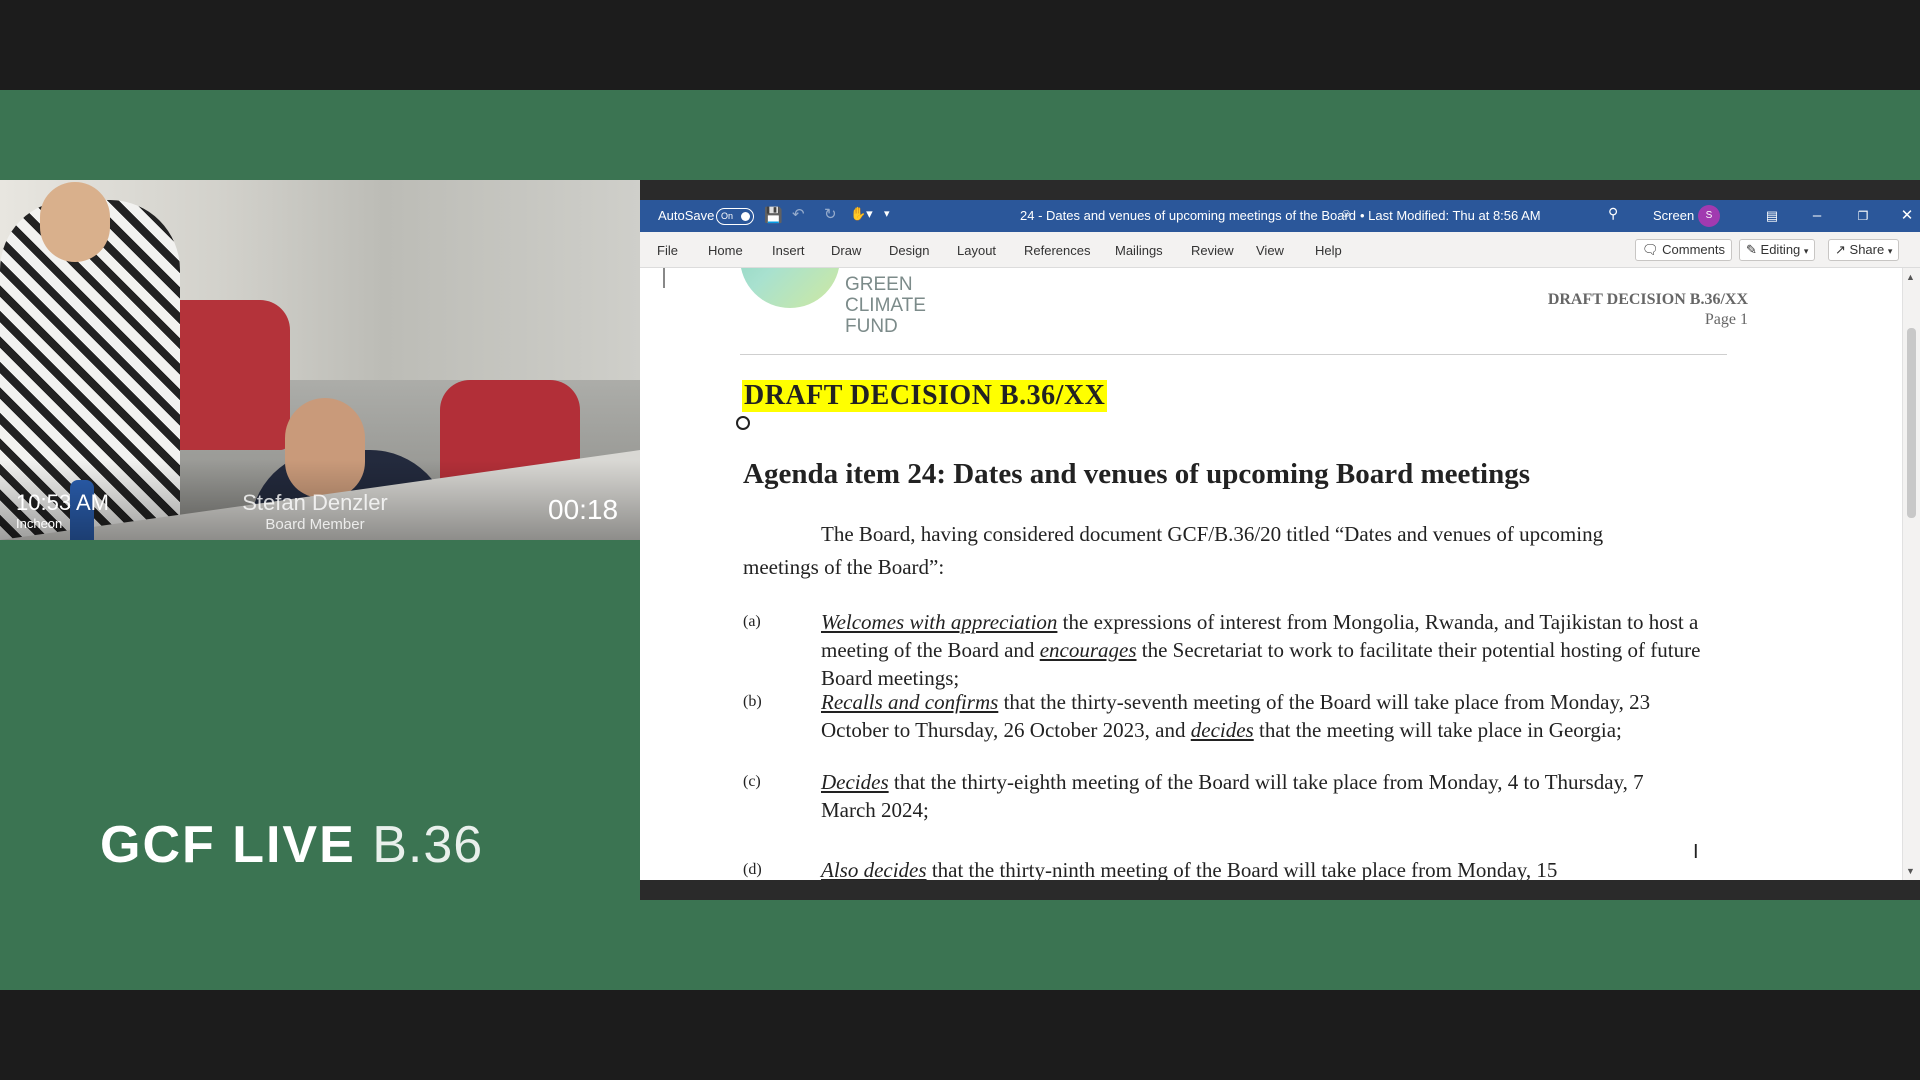 The height and width of the screenshot is (1080, 1920). What do you see at coordinates (743, 423) in the screenshot?
I see `object-anchor-icon` at bounding box center [743, 423].